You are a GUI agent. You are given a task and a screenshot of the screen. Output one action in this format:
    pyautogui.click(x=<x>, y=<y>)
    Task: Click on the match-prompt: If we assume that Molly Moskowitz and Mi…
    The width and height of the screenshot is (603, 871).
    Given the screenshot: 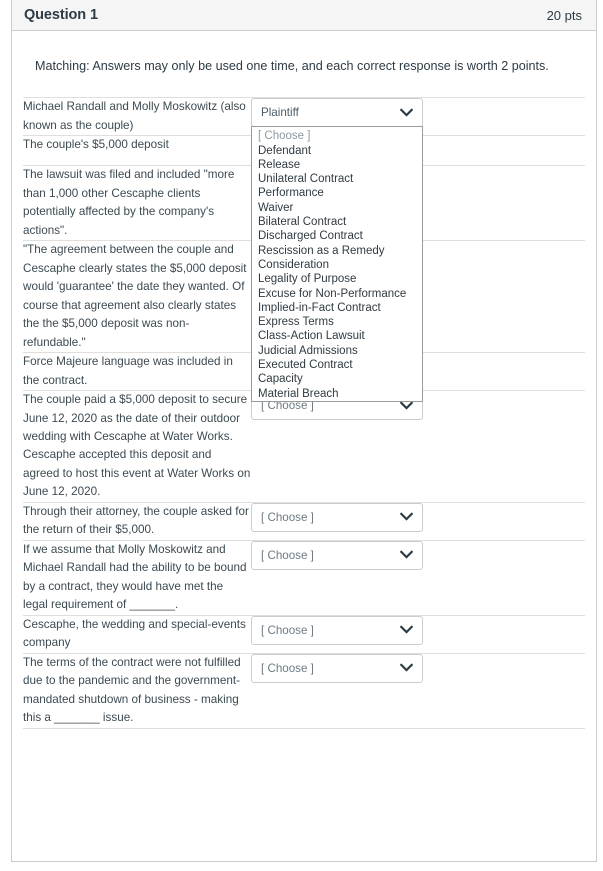 What is the action you would take?
    pyautogui.click(x=137, y=577)
    